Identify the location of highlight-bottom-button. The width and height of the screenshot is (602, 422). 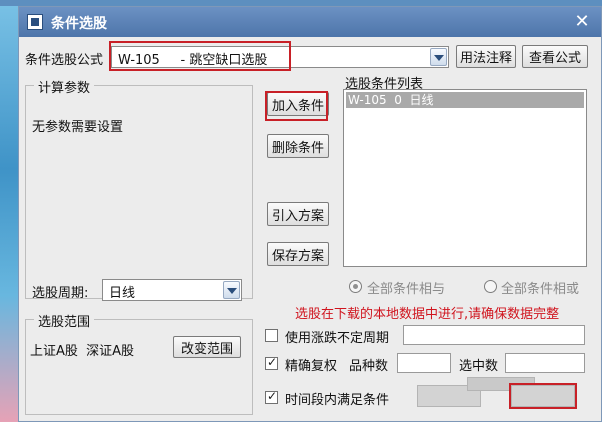
(543, 396).